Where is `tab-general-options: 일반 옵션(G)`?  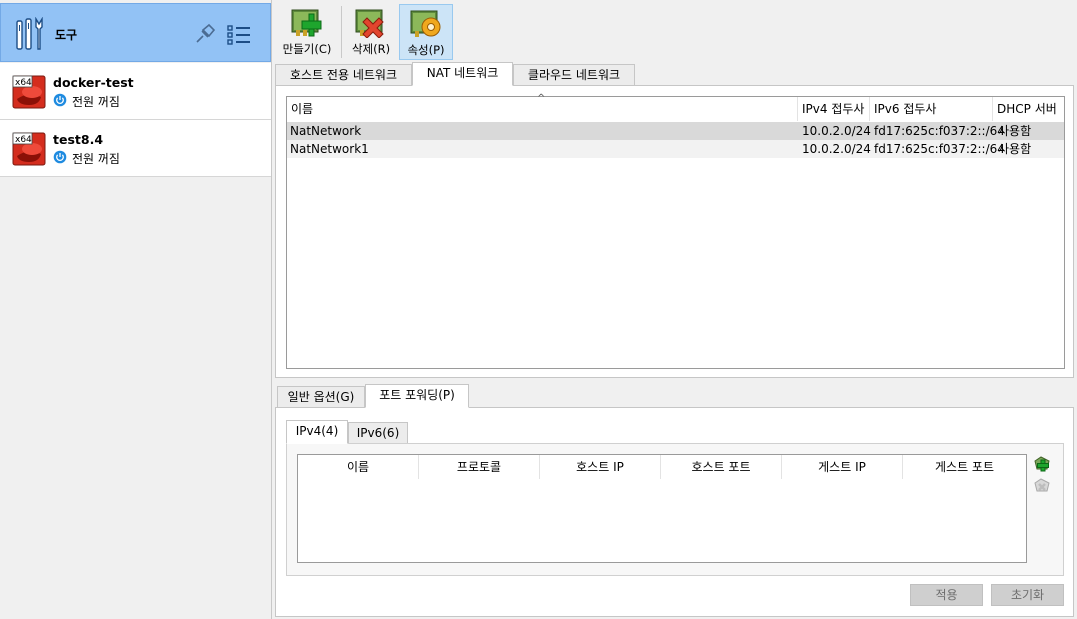 tab-general-options: 일반 옵션(G) is located at coordinates (321, 397).